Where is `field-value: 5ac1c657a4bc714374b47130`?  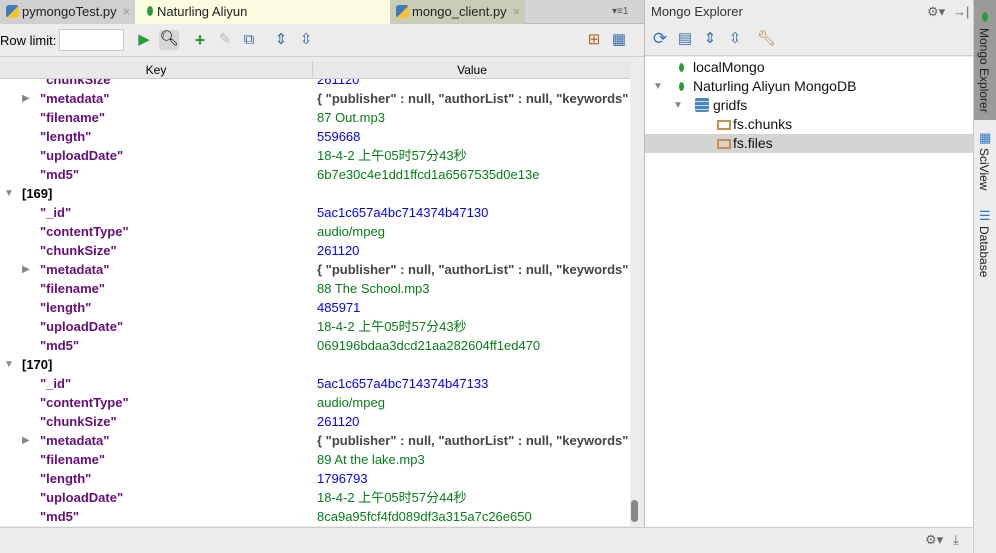
field-value: 5ac1c657a4bc714374b47130 is located at coordinates (473, 212).